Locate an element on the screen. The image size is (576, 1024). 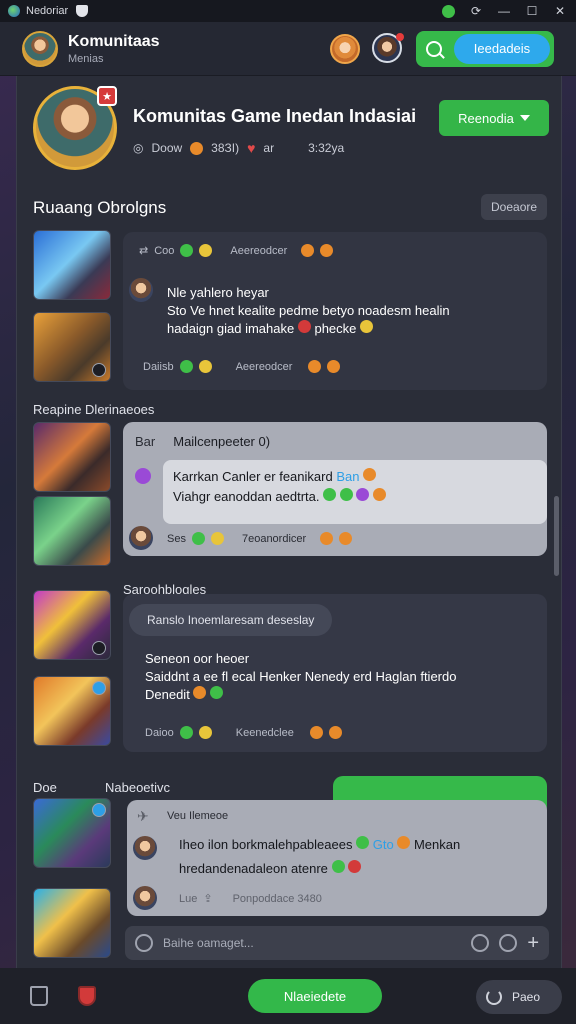
trash-icon-button is located at coordinates (39, 996).